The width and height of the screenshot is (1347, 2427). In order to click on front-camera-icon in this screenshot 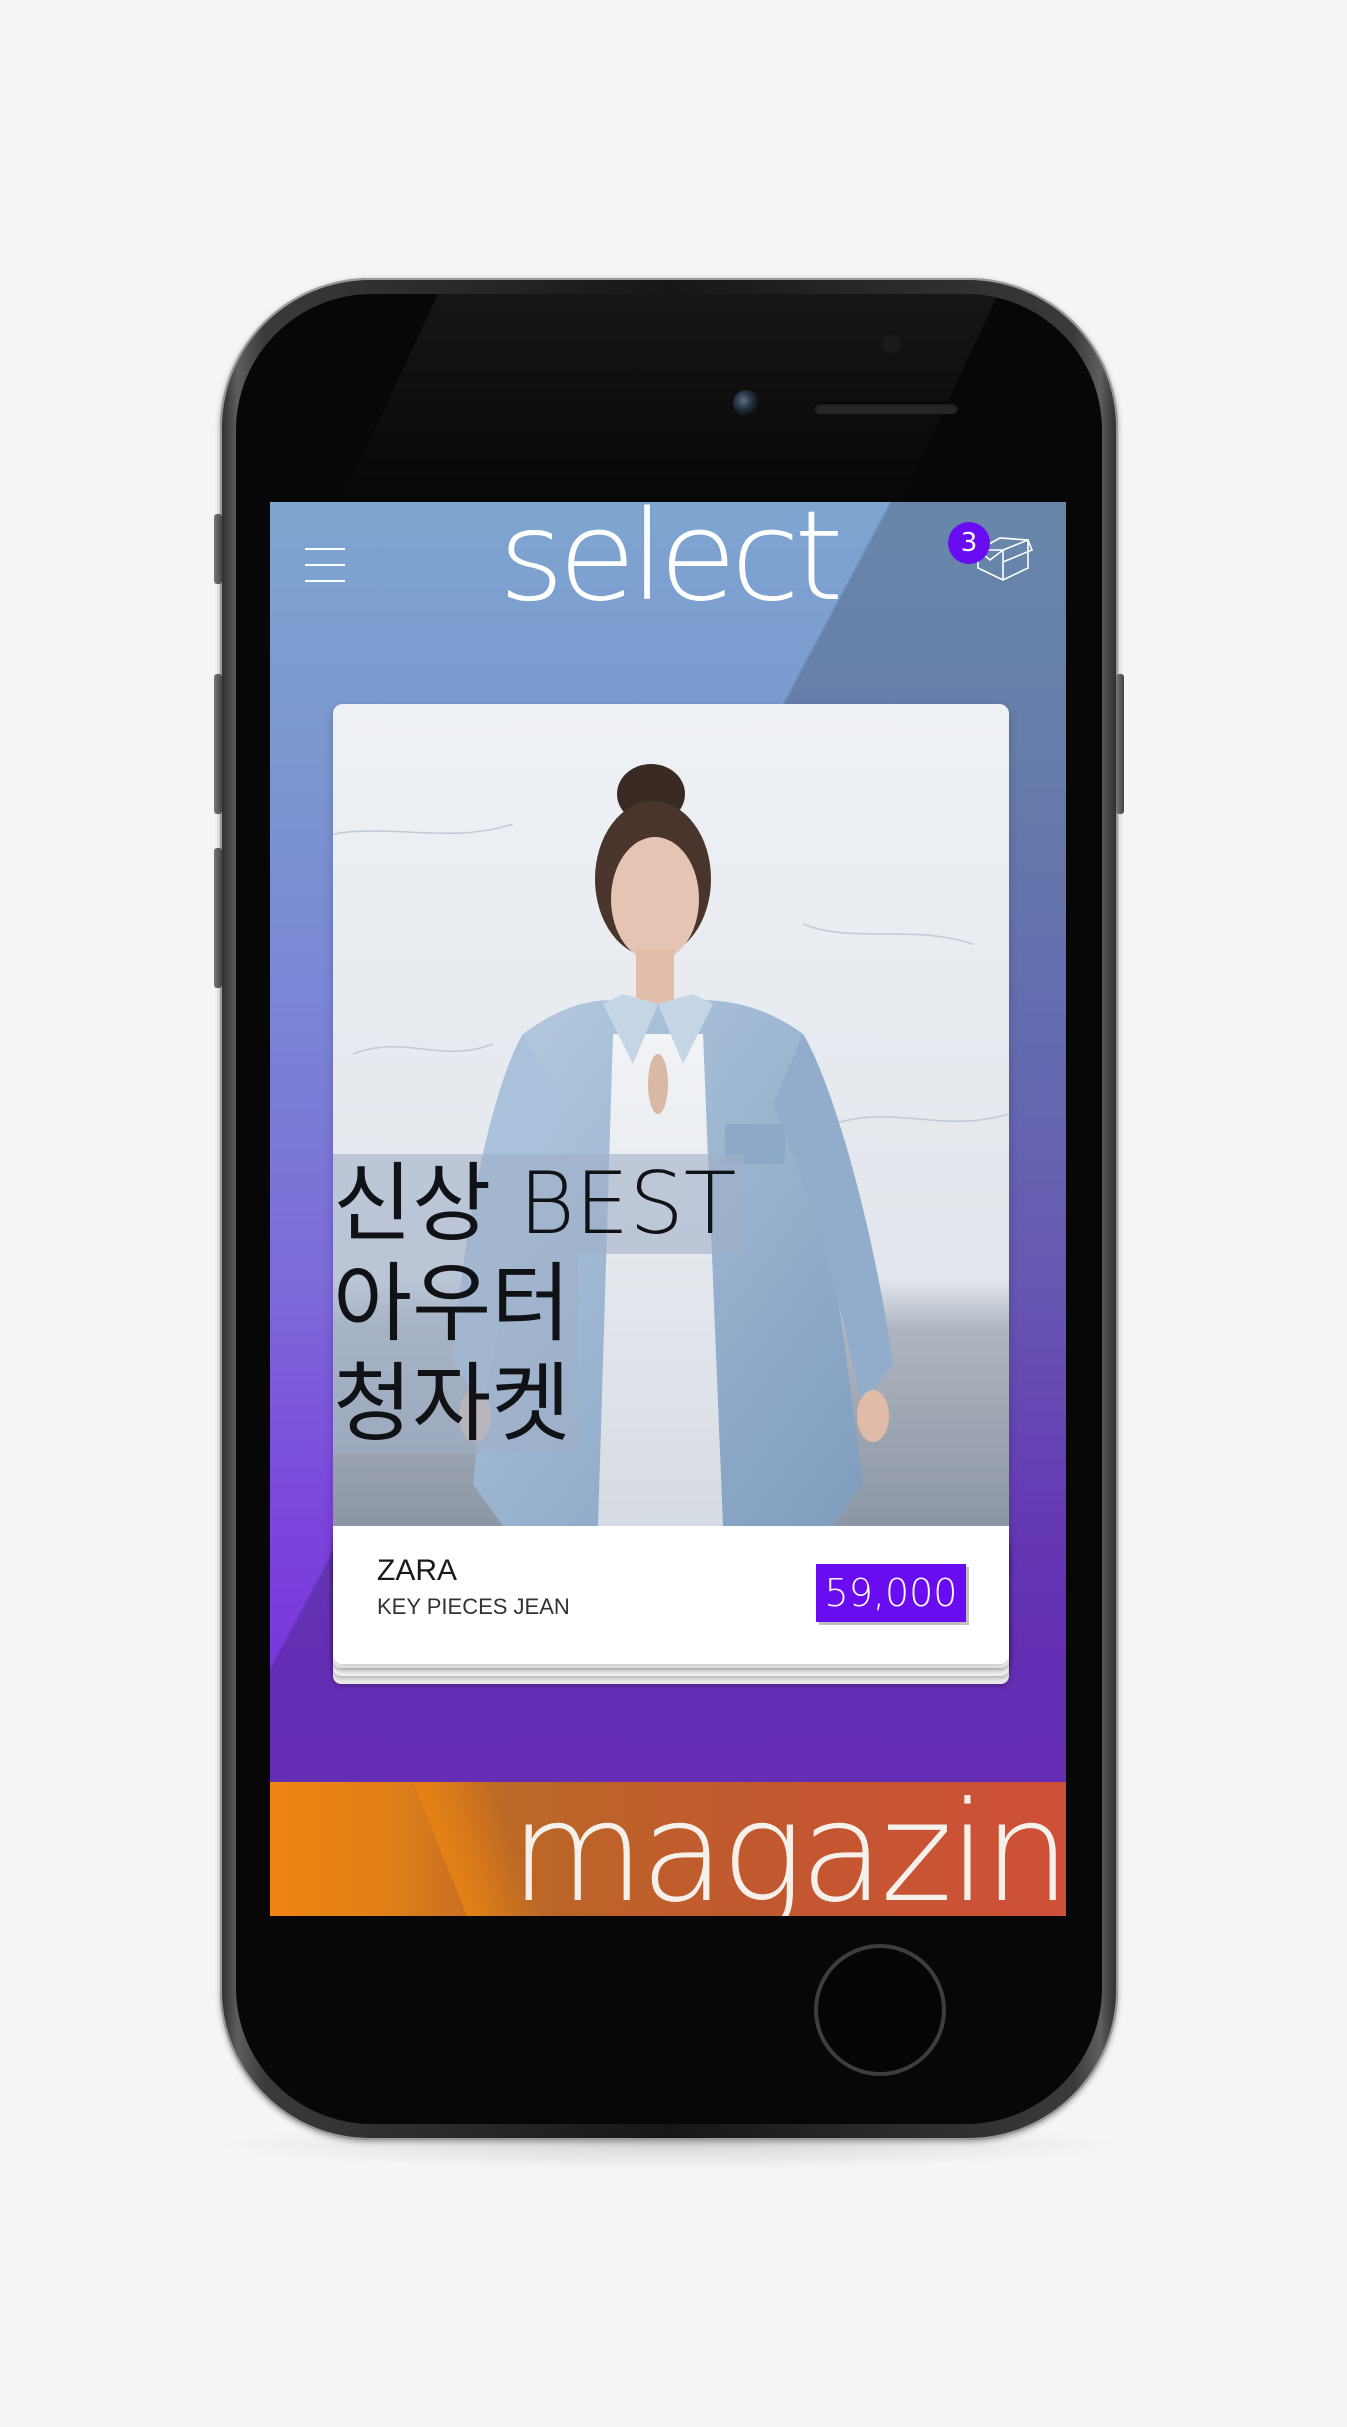, I will do `click(746, 403)`.